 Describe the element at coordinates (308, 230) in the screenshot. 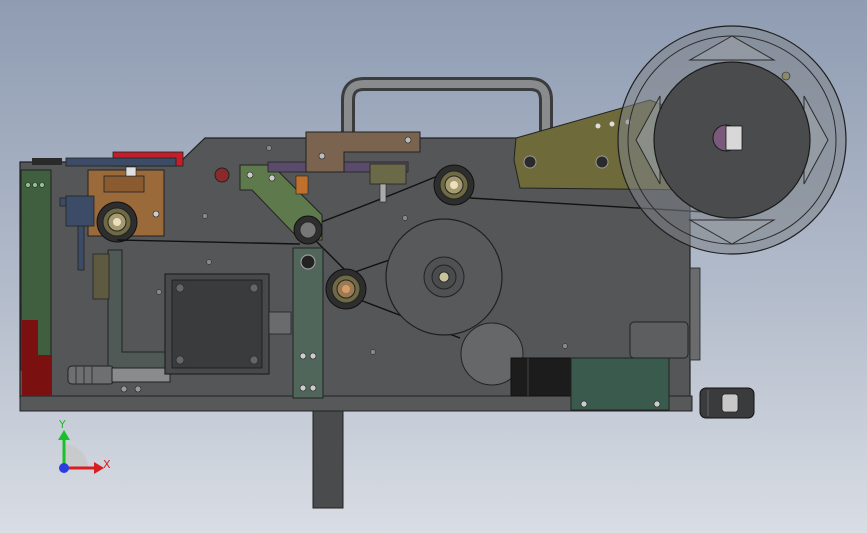

I see `tension-roller` at that location.